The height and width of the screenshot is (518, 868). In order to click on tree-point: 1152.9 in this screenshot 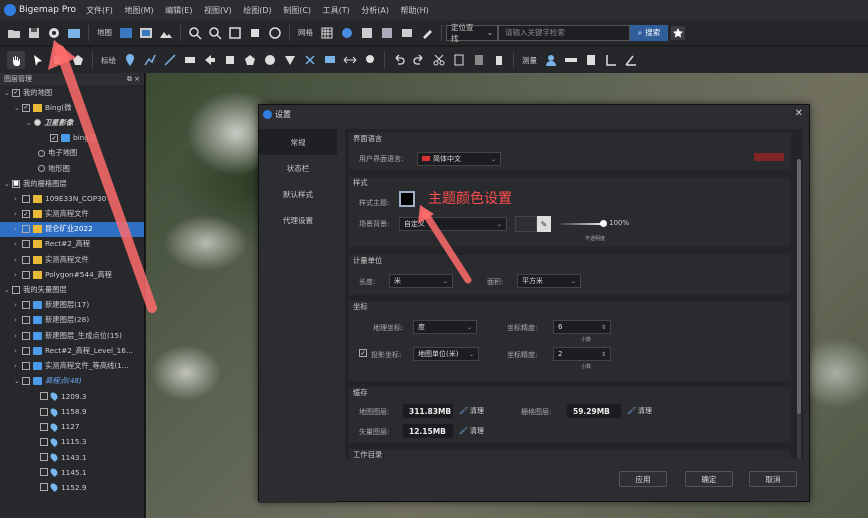, I will do `click(72, 487)`.